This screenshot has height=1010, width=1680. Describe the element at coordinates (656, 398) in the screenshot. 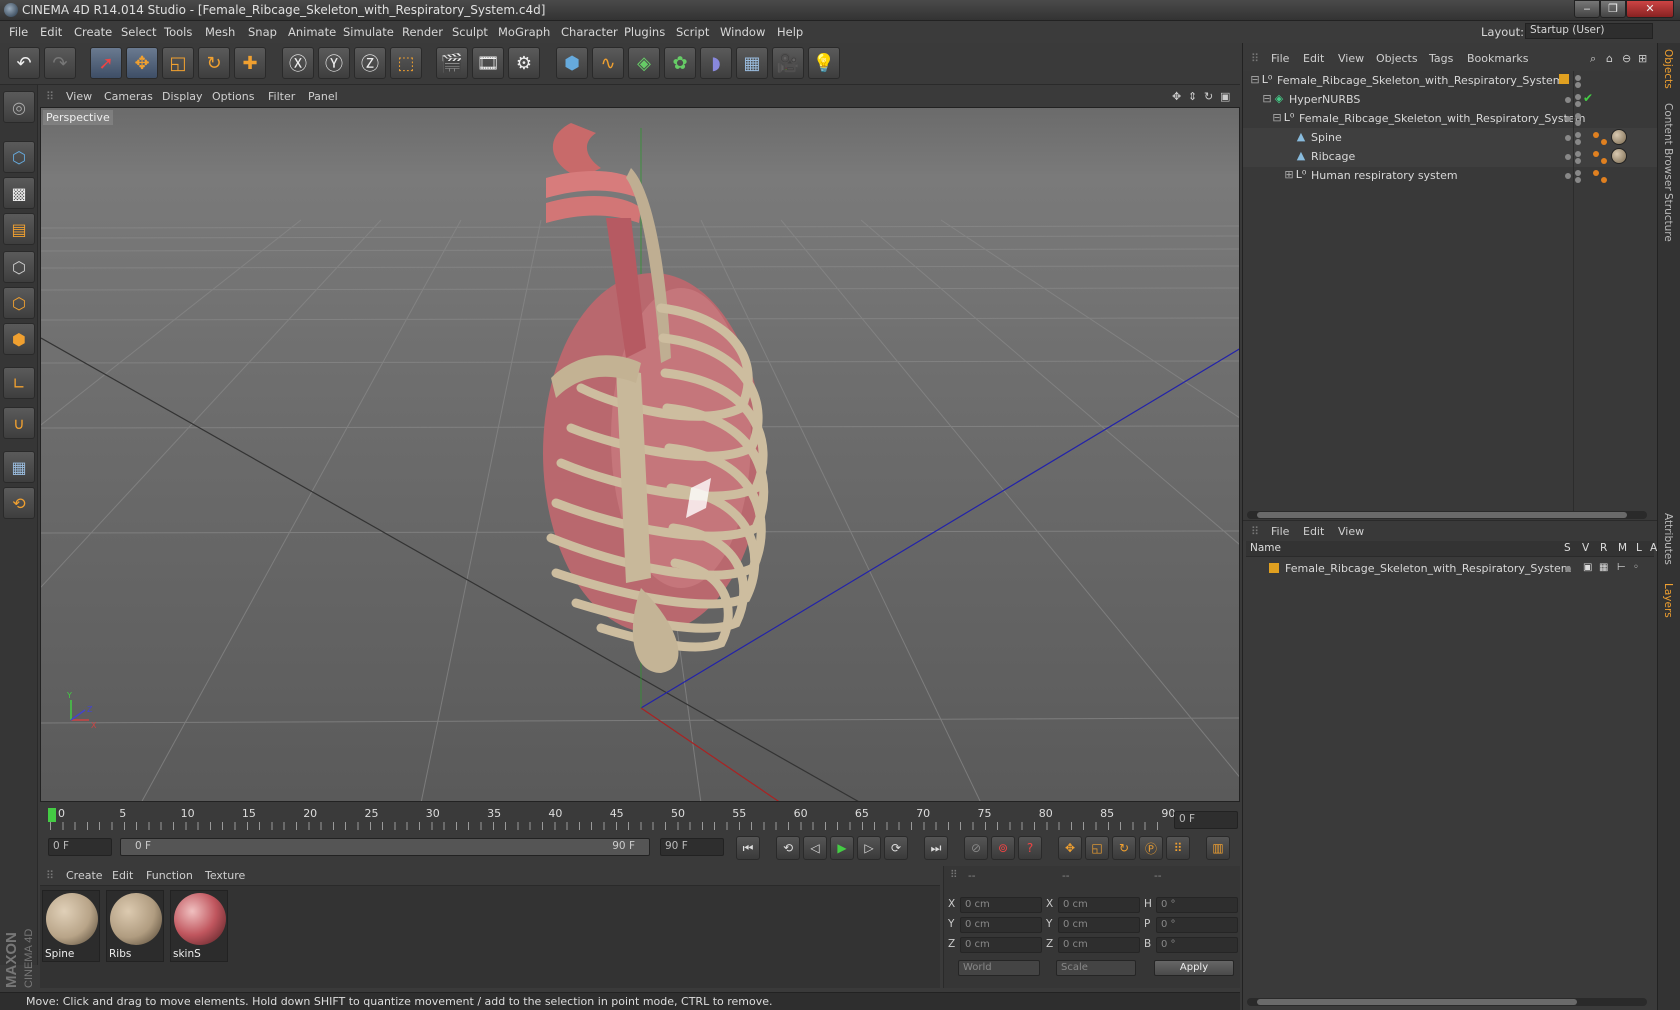

I see `ribcage-respiratory-model` at that location.